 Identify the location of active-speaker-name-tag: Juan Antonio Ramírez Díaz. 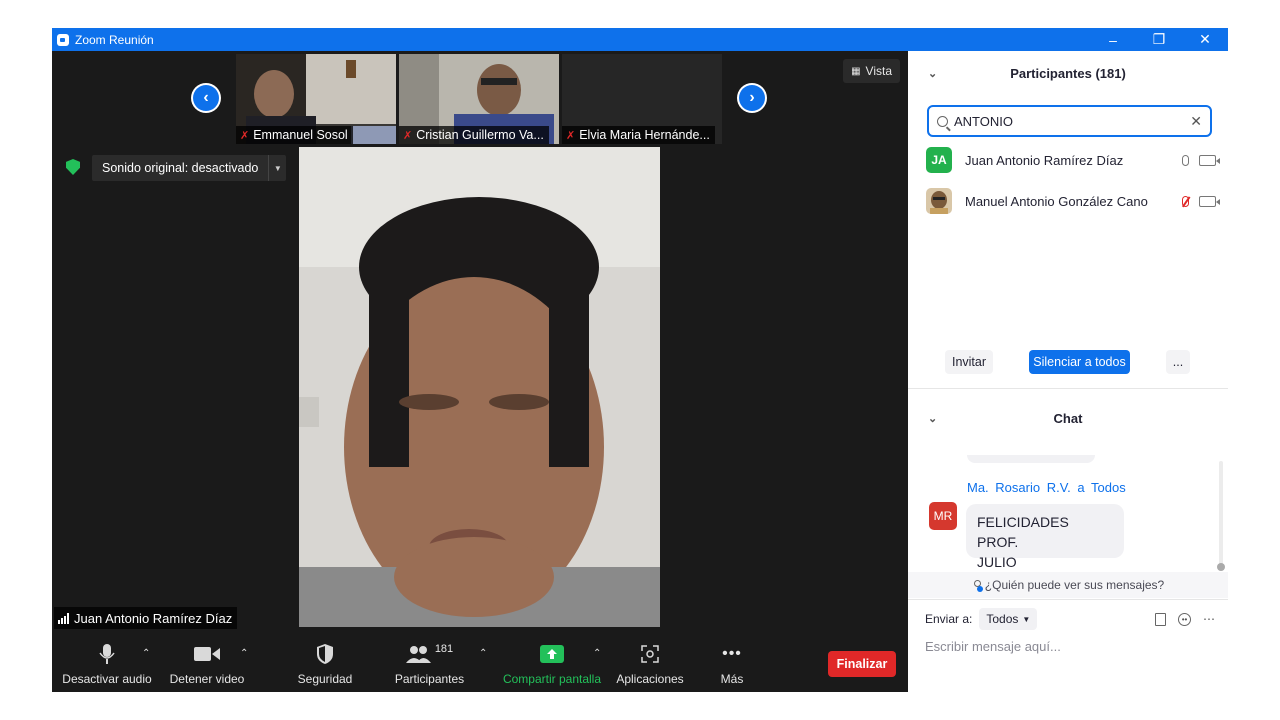
(146, 618).